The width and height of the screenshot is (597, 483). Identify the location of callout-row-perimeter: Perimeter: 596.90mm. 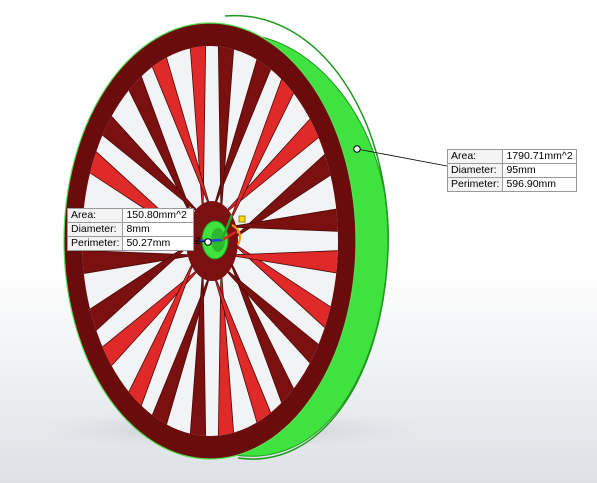
(511, 184).